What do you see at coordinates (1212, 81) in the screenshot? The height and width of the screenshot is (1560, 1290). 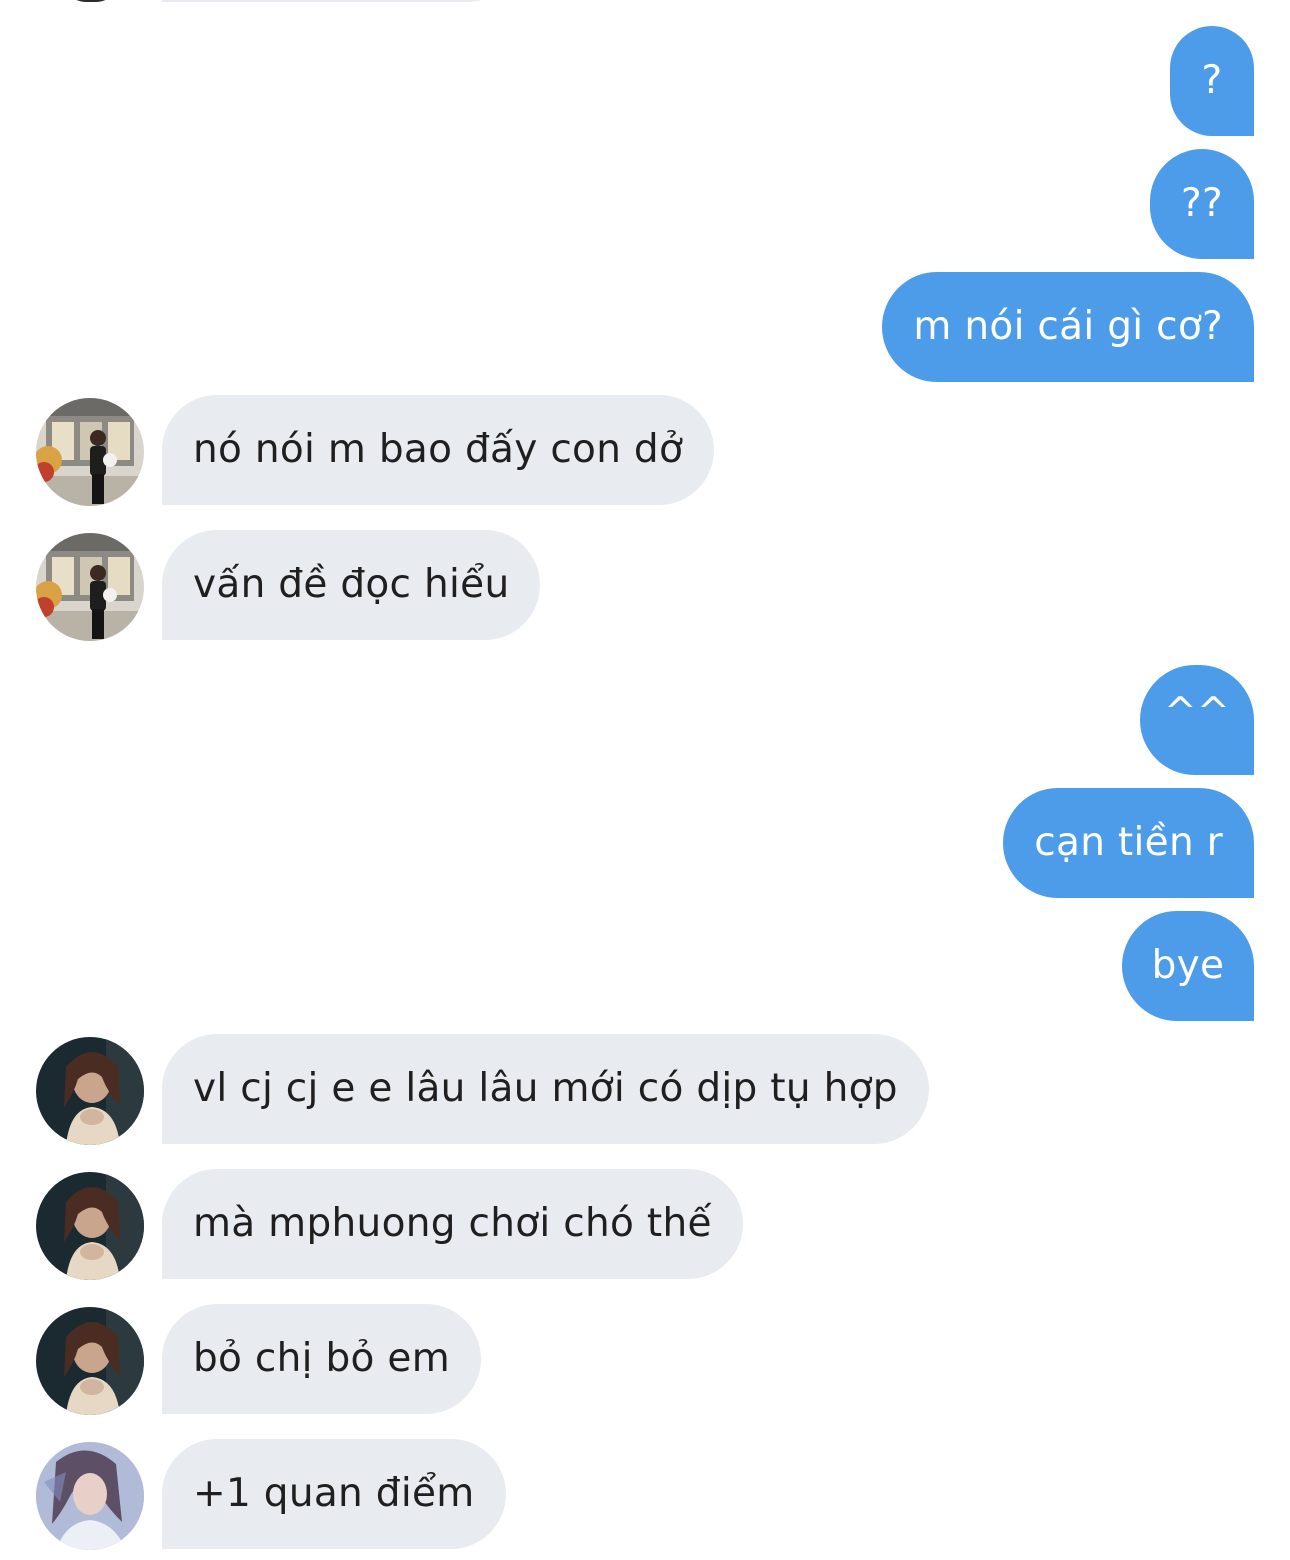 I see `outgoing-message-bubble: ?` at bounding box center [1212, 81].